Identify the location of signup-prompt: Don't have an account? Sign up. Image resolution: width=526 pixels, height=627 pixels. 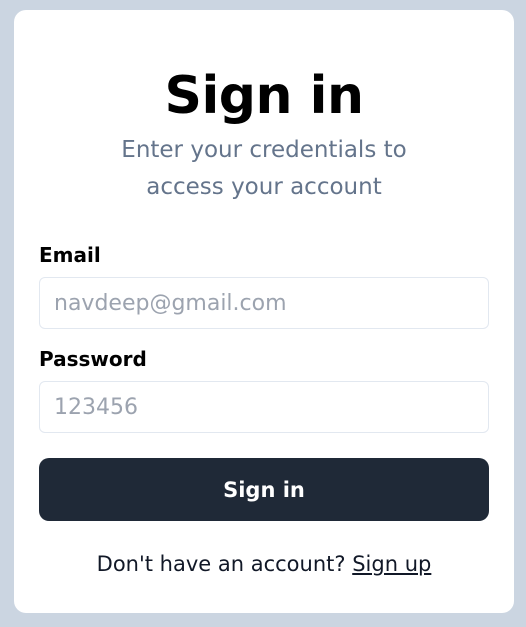
(264, 564).